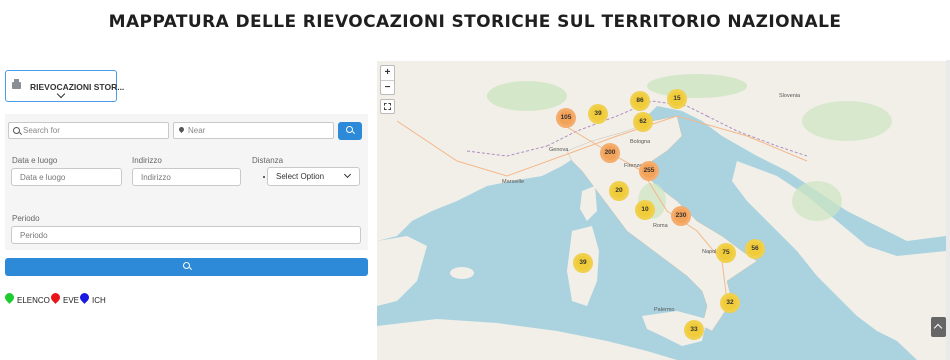  I want to click on distance-select: Select Option, so click(313, 176).